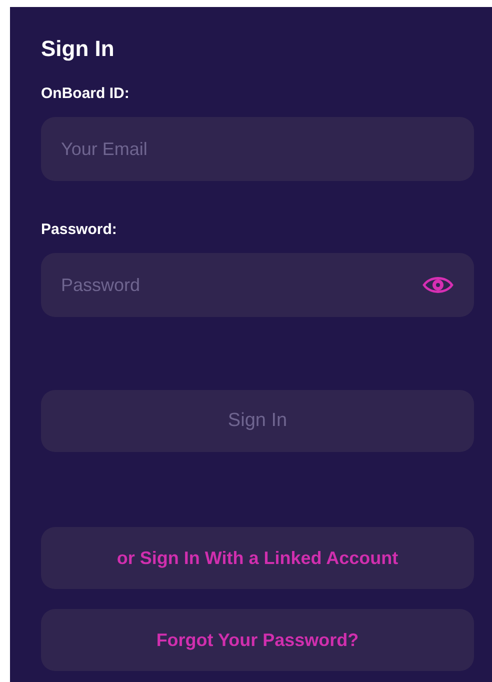  Describe the element at coordinates (257, 149) in the screenshot. I see `email-field: Your Email` at that location.